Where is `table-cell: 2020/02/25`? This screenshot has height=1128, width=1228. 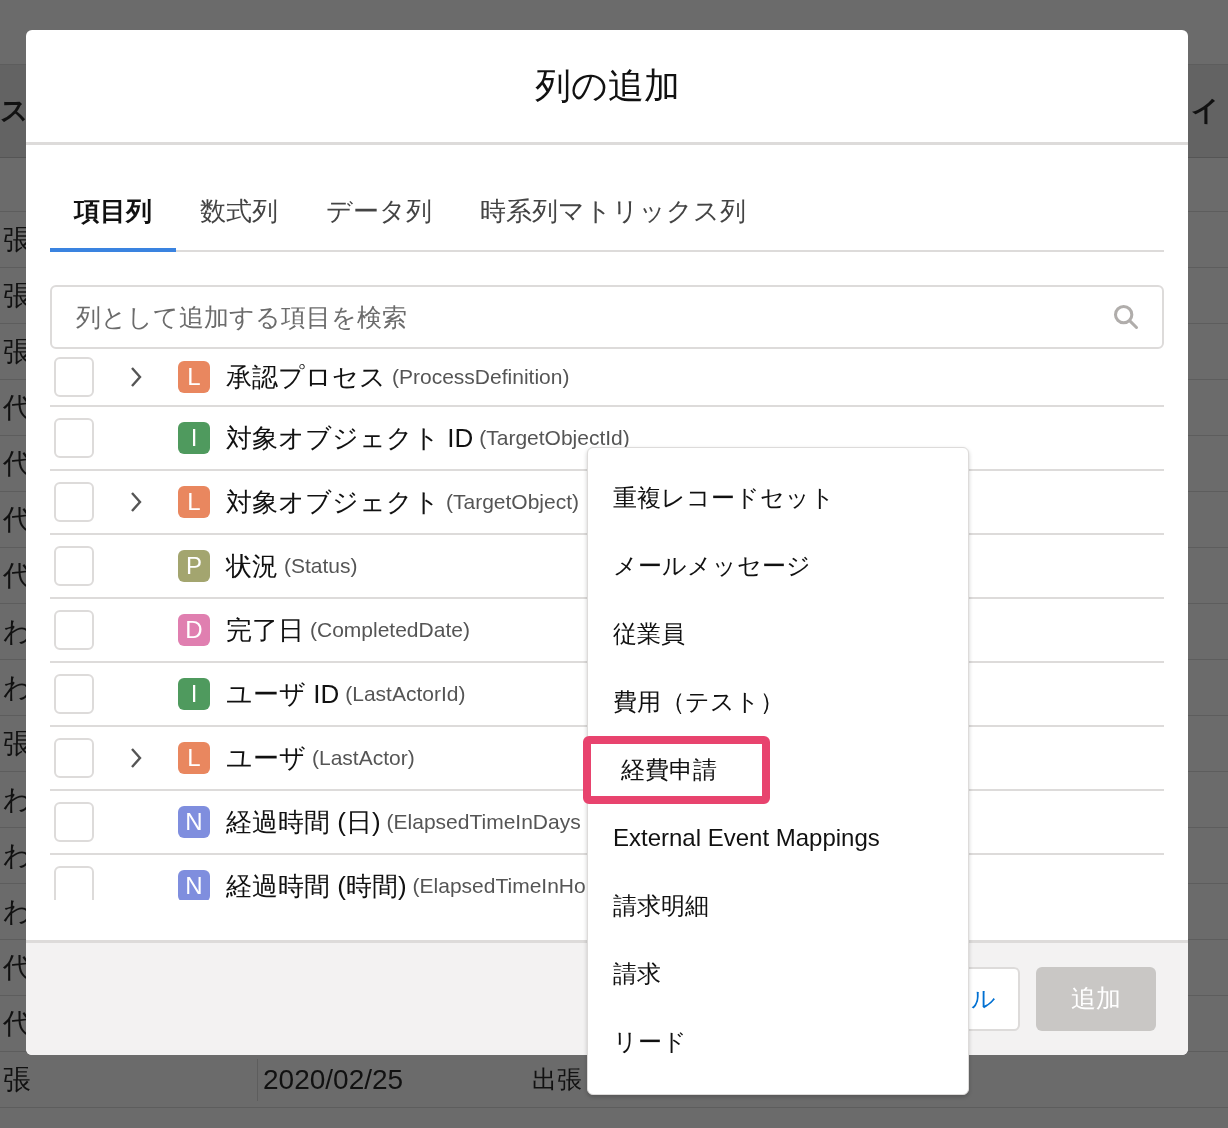
table-cell: 2020/02/25 is located at coordinates (393, 1079).